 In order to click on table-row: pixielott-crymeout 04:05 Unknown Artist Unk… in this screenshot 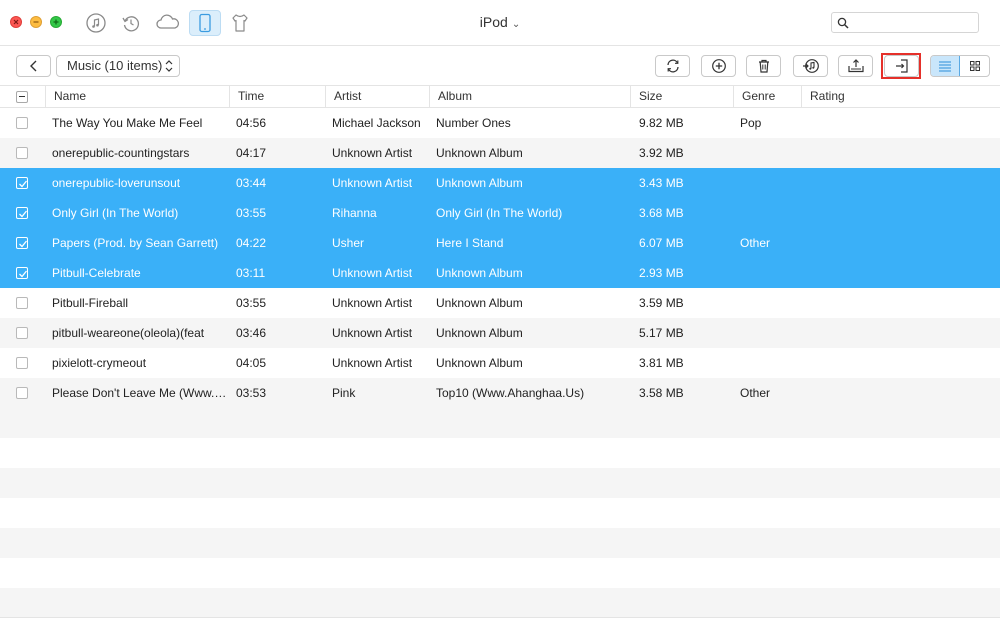, I will do `click(500, 363)`.